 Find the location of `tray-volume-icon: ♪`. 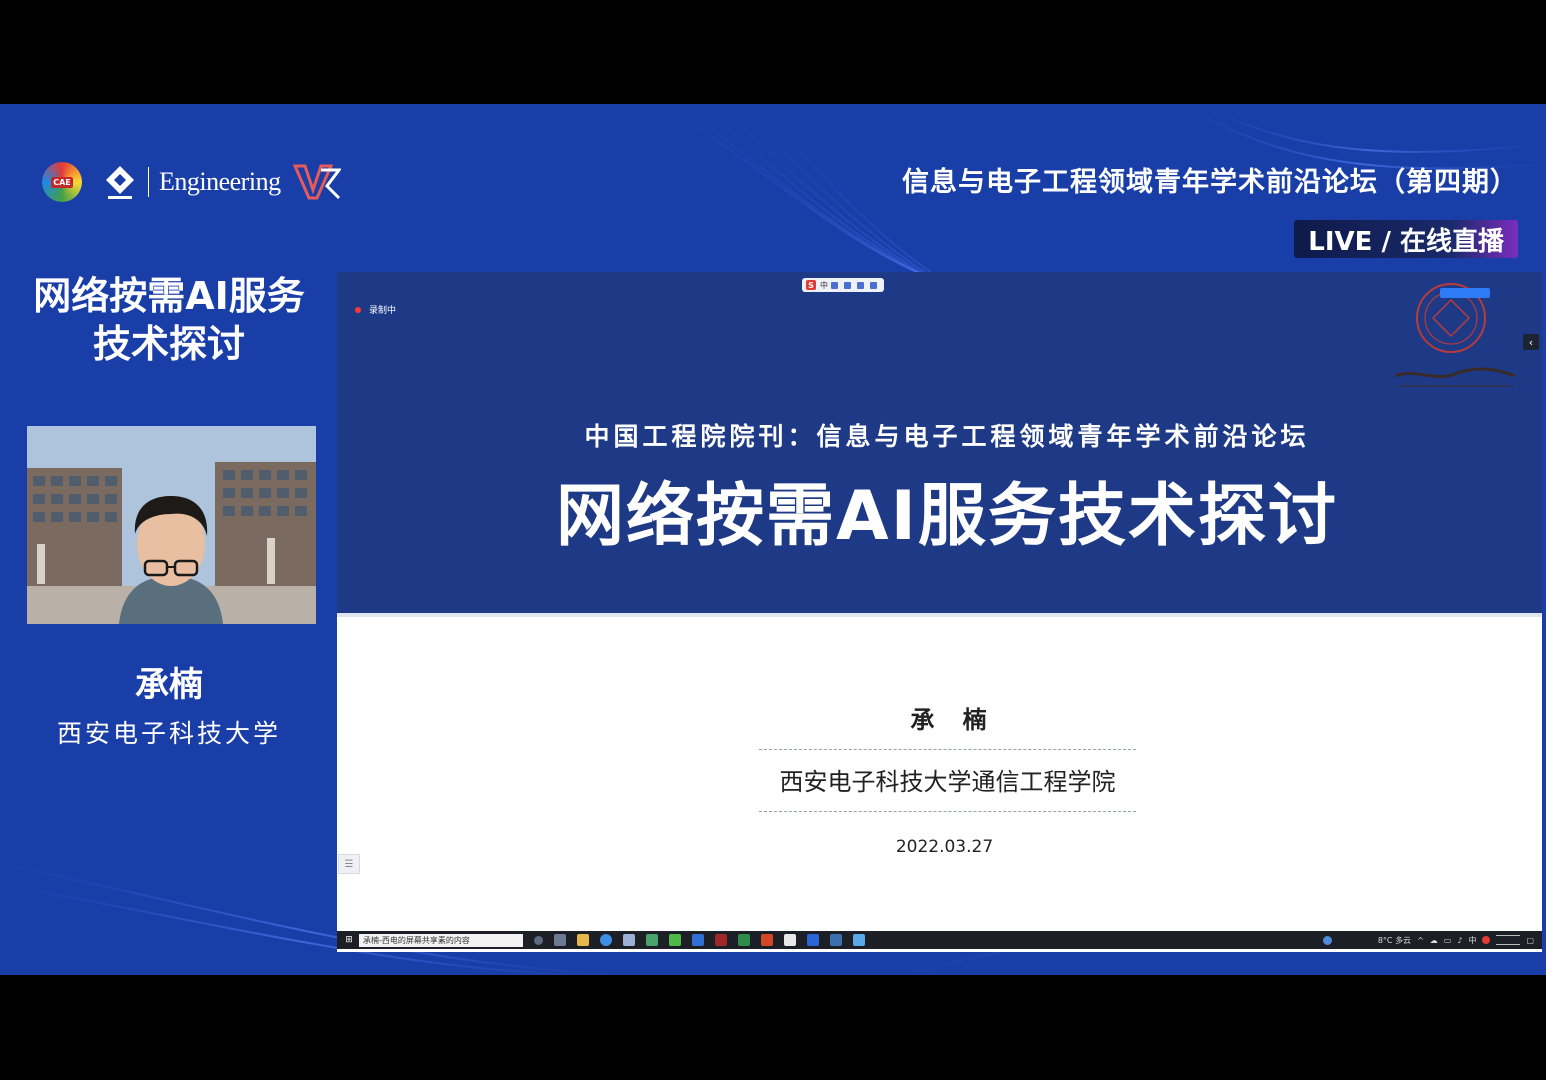

tray-volume-icon: ♪ is located at coordinates (1459, 940).